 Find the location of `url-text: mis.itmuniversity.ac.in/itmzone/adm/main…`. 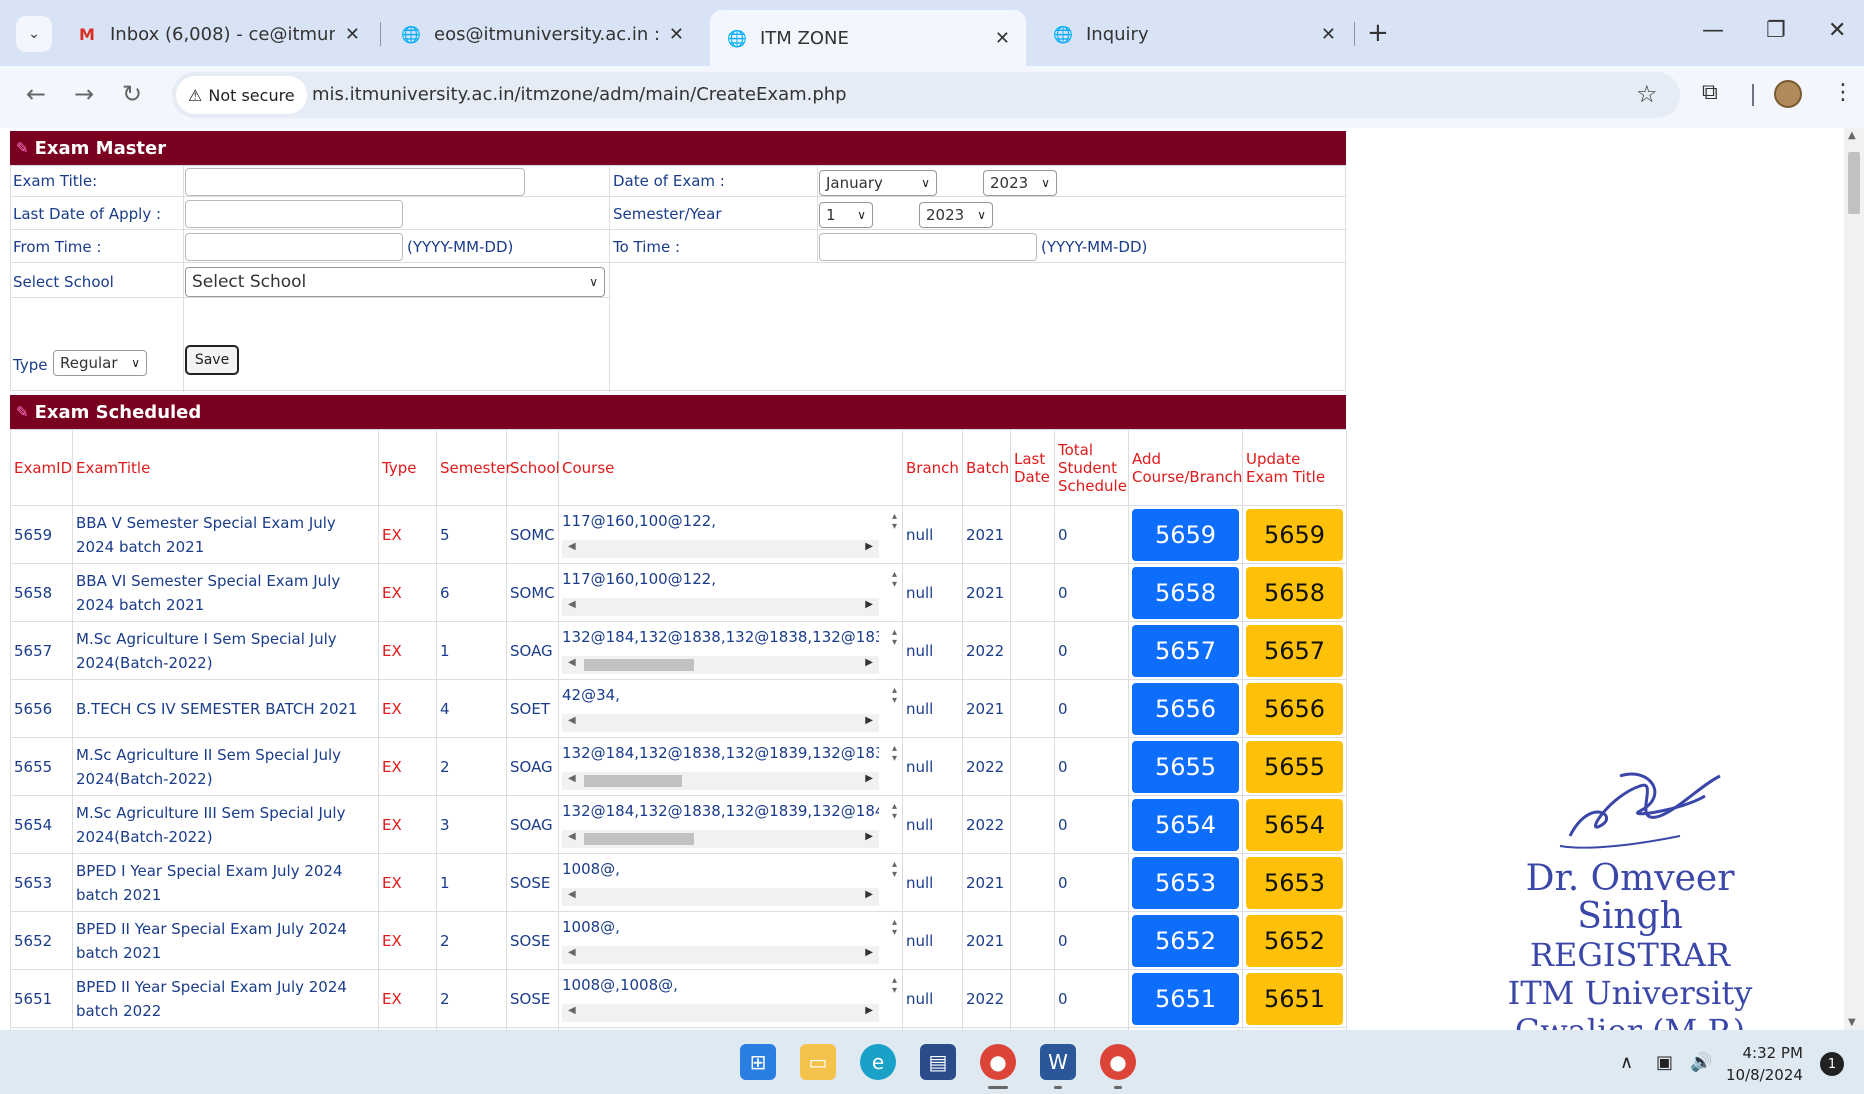

url-text: mis.itmuniversity.ac.in/itmzone/adm/main… is located at coordinates (579, 94).